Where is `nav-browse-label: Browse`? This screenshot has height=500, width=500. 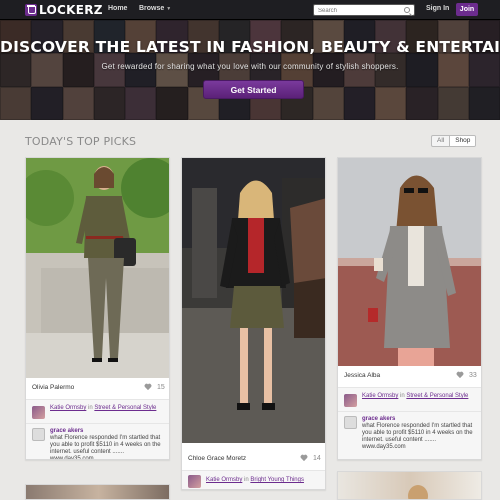
nav-browse-label: Browse is located at coordinates (152, 8).